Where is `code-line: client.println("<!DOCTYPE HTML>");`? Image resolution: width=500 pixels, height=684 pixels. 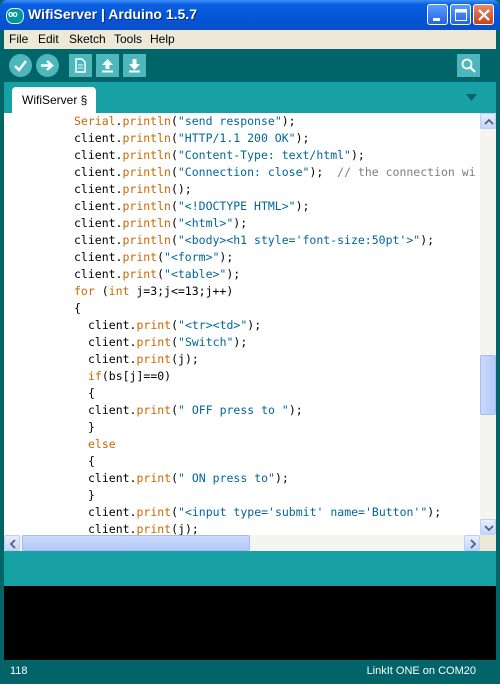
code-line: client.println("<!DOCTYPE HTML>"); is located at coordinates (191, 207).